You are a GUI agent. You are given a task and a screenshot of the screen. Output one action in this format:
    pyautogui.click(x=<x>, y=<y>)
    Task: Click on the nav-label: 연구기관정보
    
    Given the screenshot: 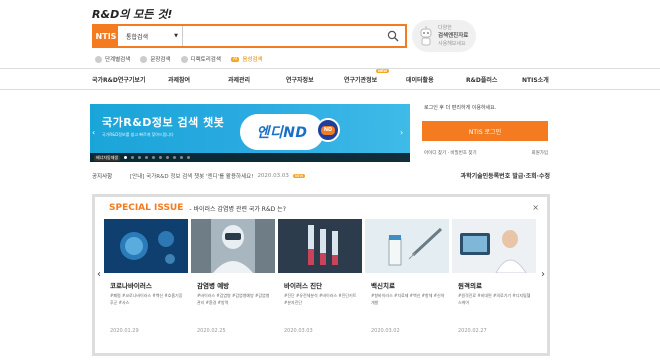 What is the action you would take?
    pyautogui.click(x=361, y=80)
    